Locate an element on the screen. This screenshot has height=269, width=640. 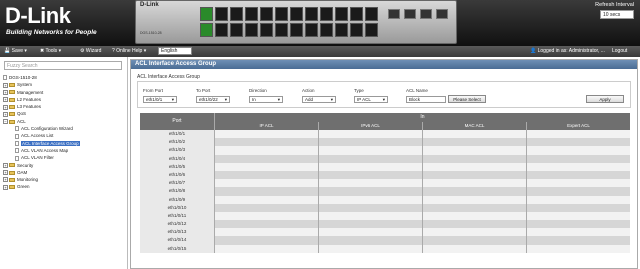
language-select: English is located at coordinates (175, 51).